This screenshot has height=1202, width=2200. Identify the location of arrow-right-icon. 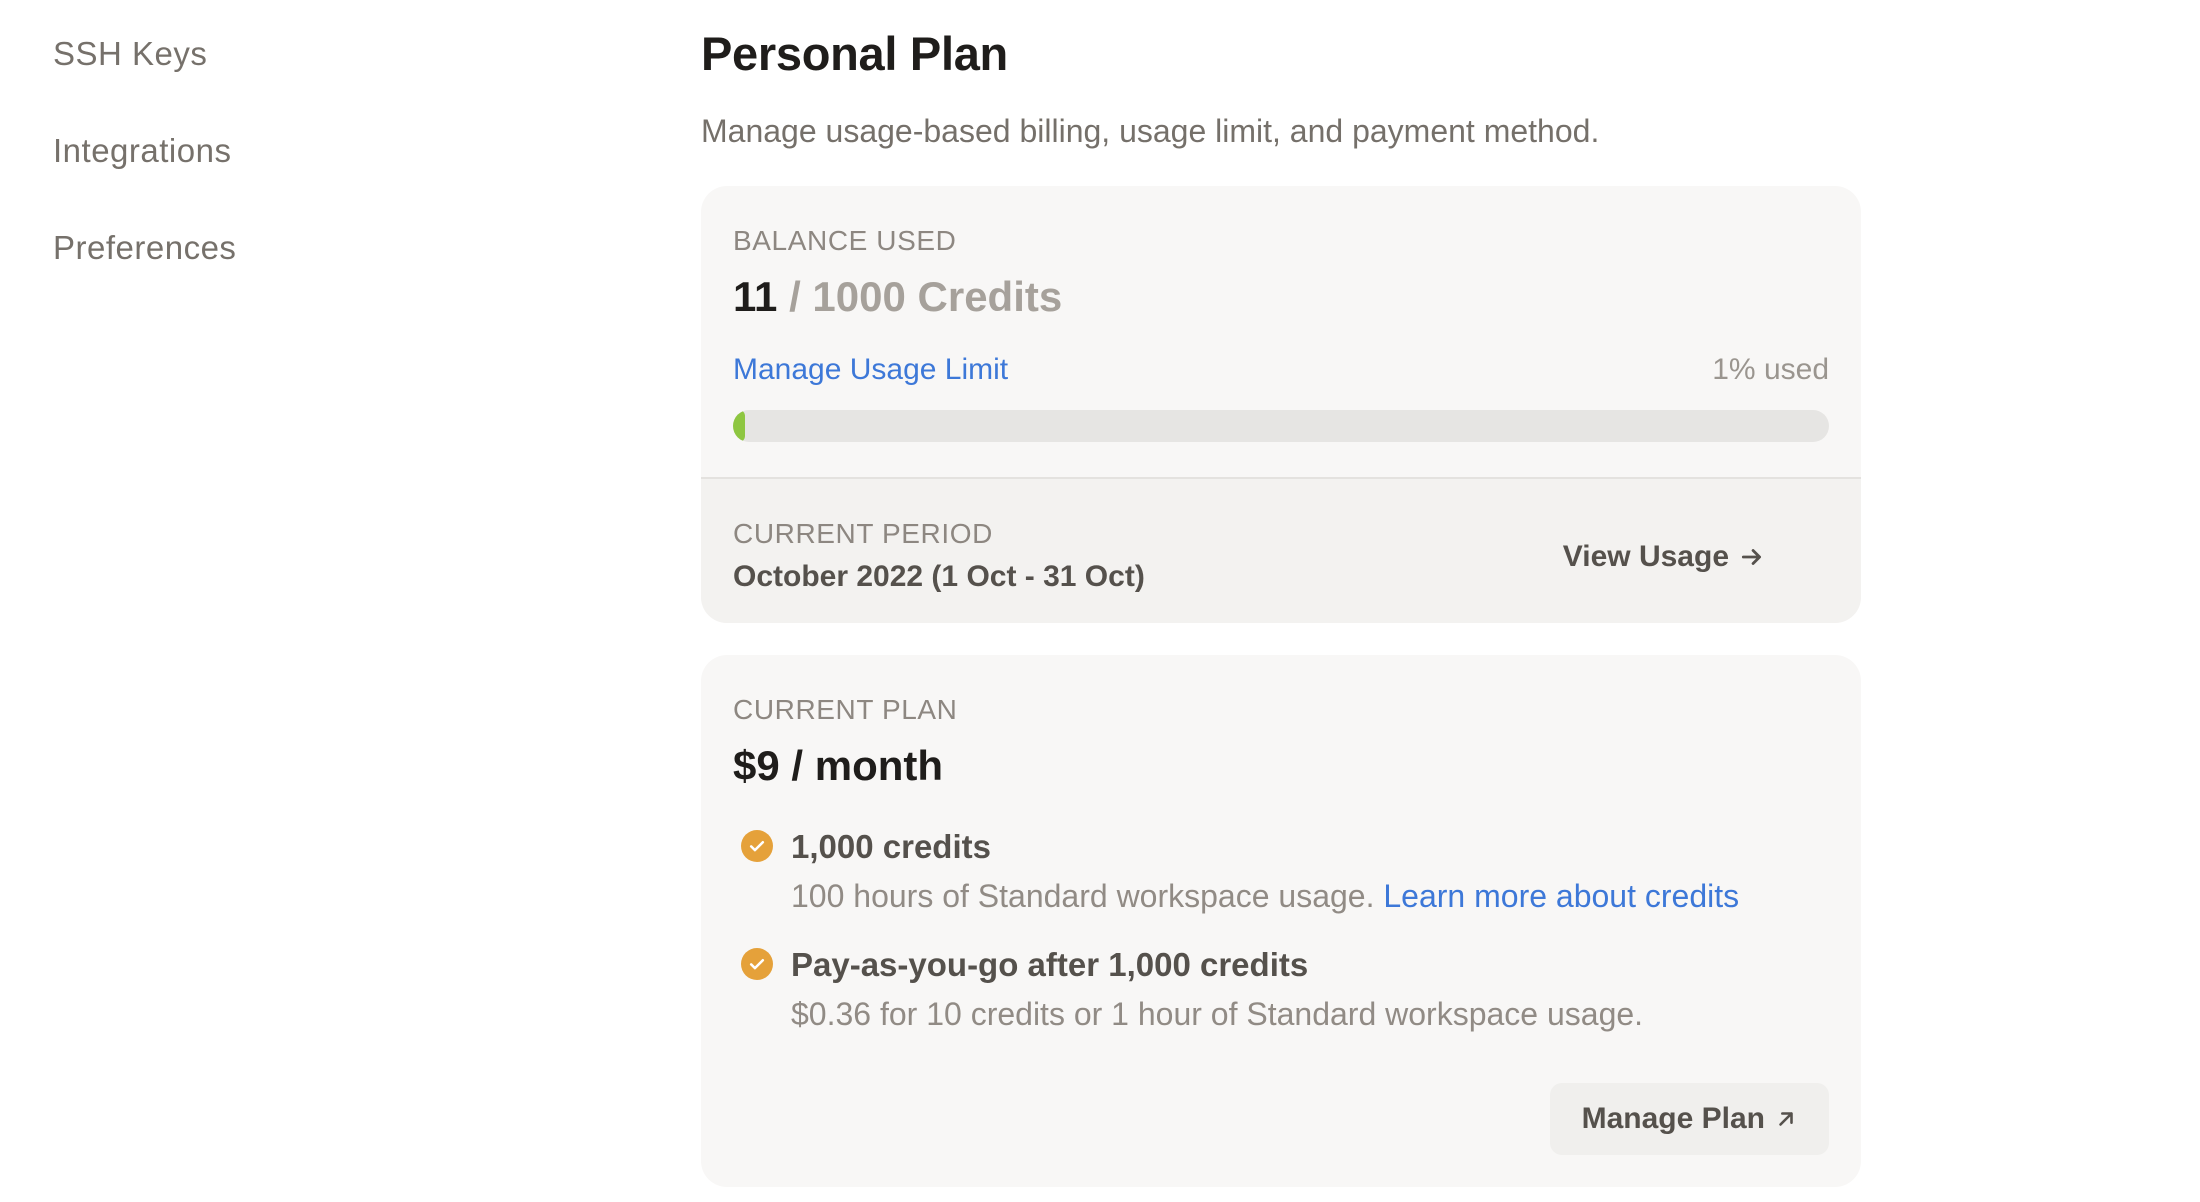
(1751, 557).